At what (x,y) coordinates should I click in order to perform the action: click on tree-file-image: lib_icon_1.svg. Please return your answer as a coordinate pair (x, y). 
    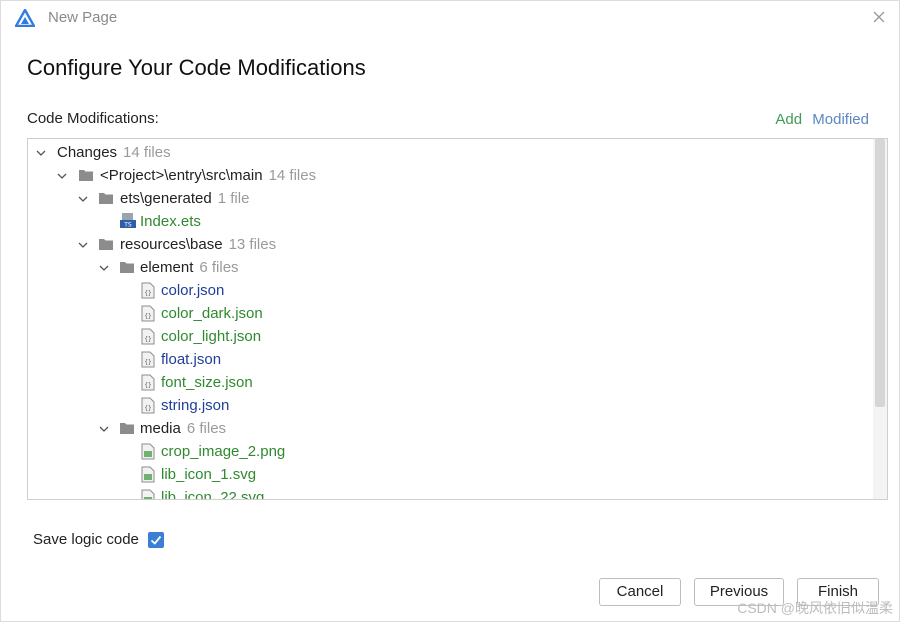
    Looking at the image, I should click on (451, 474).